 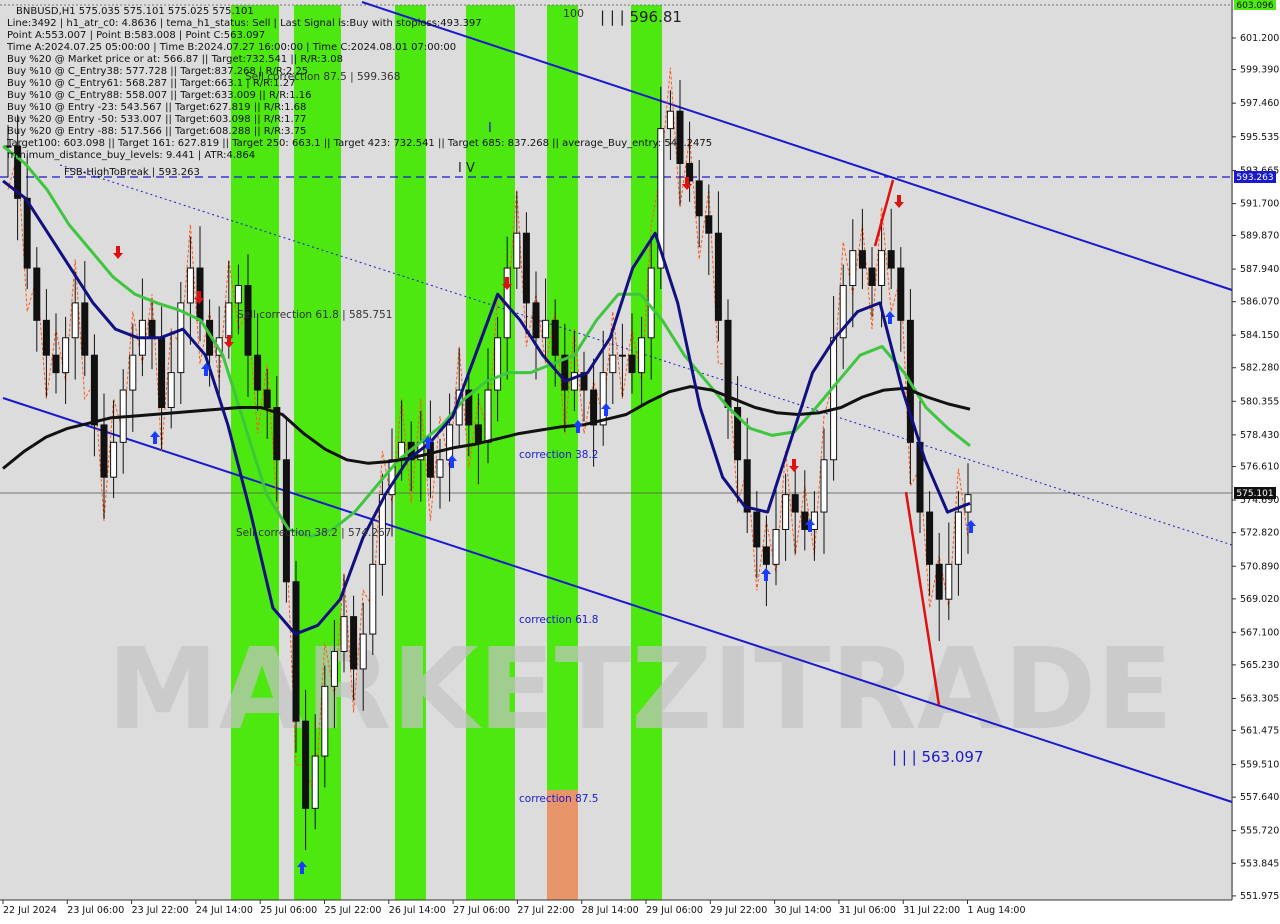 I want to click on price-tick-label: 591.700, so click(x=1259, y=204).